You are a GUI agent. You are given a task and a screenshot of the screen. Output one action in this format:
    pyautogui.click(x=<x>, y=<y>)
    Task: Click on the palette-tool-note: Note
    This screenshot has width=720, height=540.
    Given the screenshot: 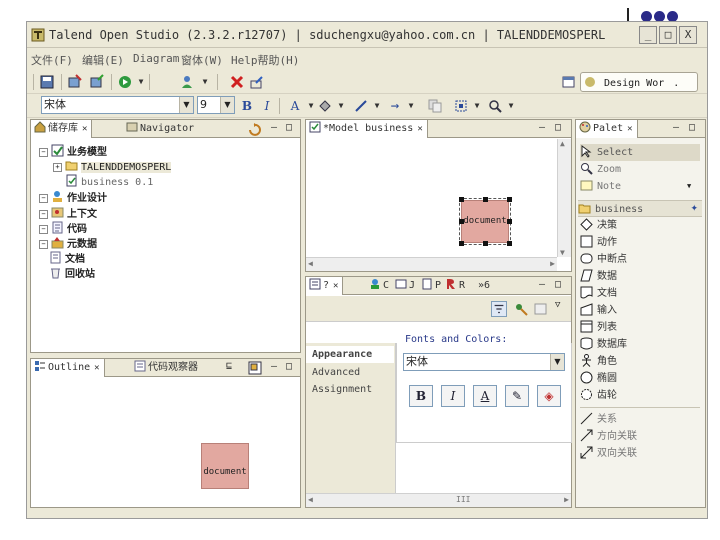 What is the action you would take?
    pyautogui.click(x=600, y=186)
    